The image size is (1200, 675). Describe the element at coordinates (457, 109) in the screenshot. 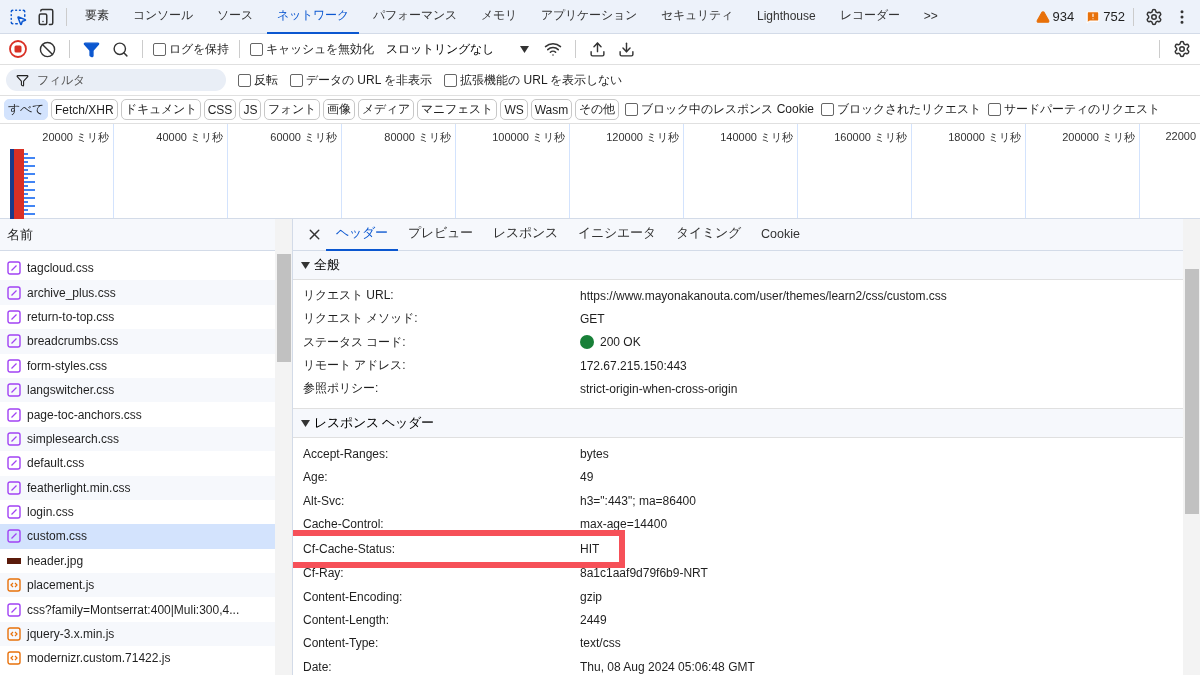

I see `resource-type-filter: マニフェスト` at that location.